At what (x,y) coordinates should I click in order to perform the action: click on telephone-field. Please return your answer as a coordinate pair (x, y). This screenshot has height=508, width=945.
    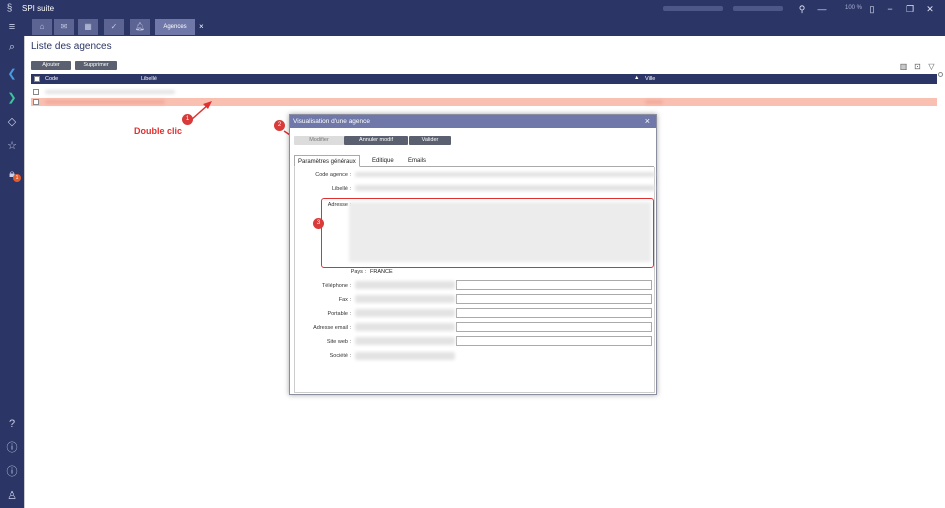
    Looking at the image, I should click on (554, 285).